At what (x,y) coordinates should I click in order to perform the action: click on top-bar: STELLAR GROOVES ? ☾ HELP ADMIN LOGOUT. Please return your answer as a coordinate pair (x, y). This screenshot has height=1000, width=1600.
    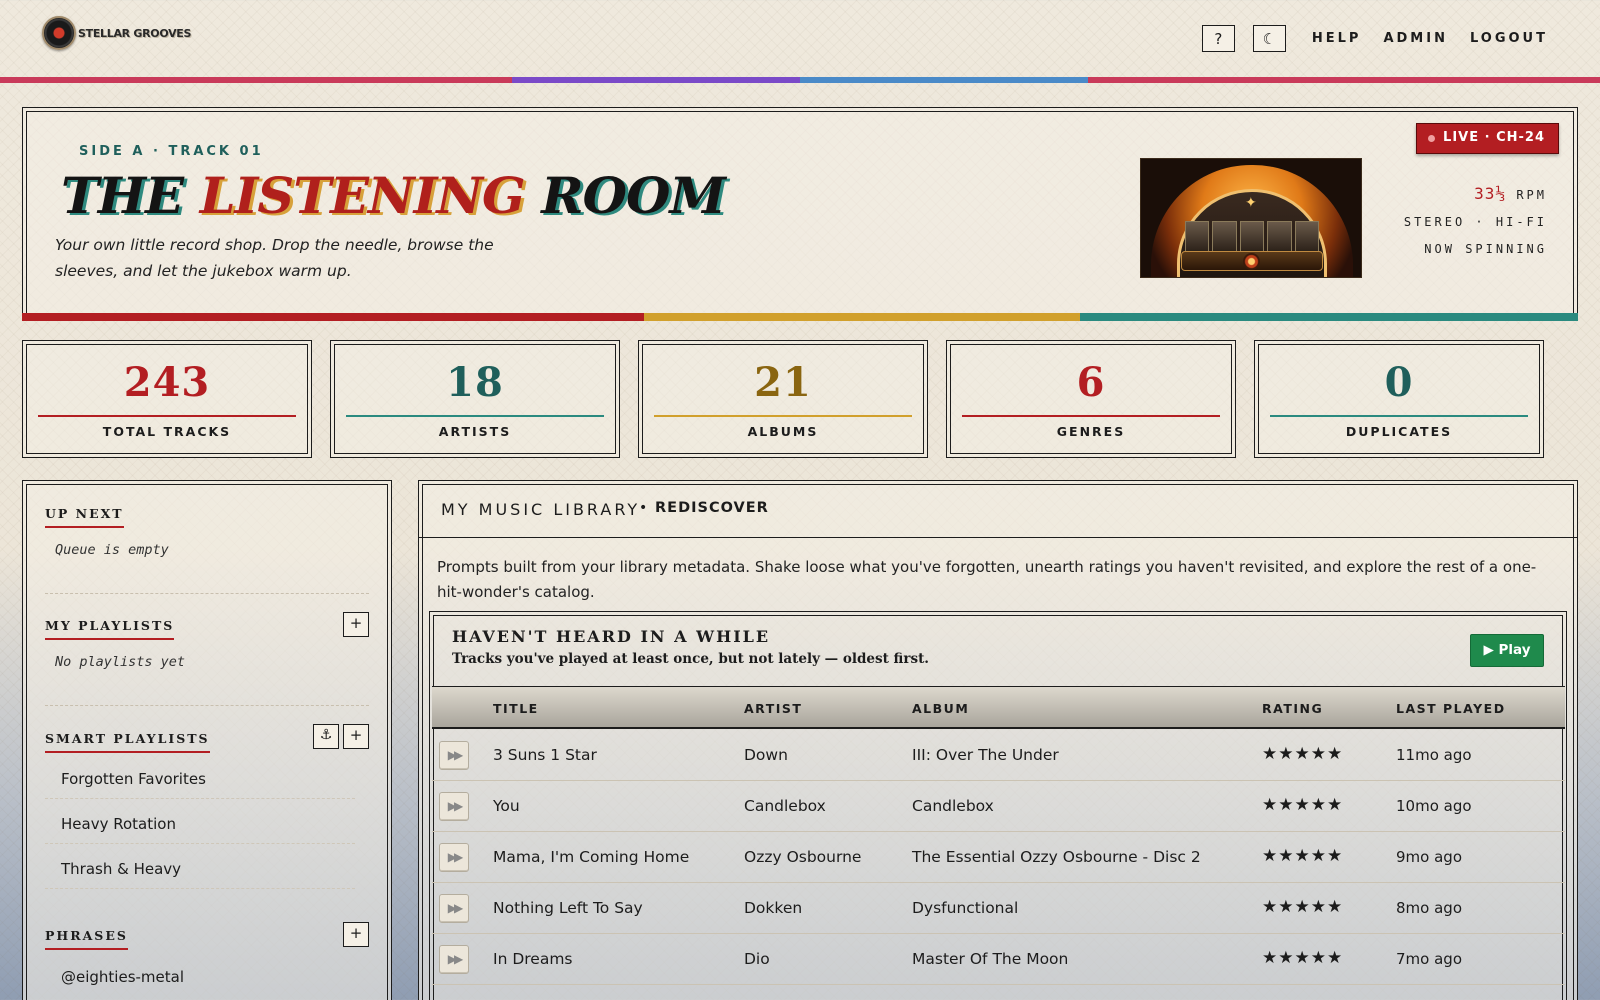
    Looking at the image, I should click on (800, 41).